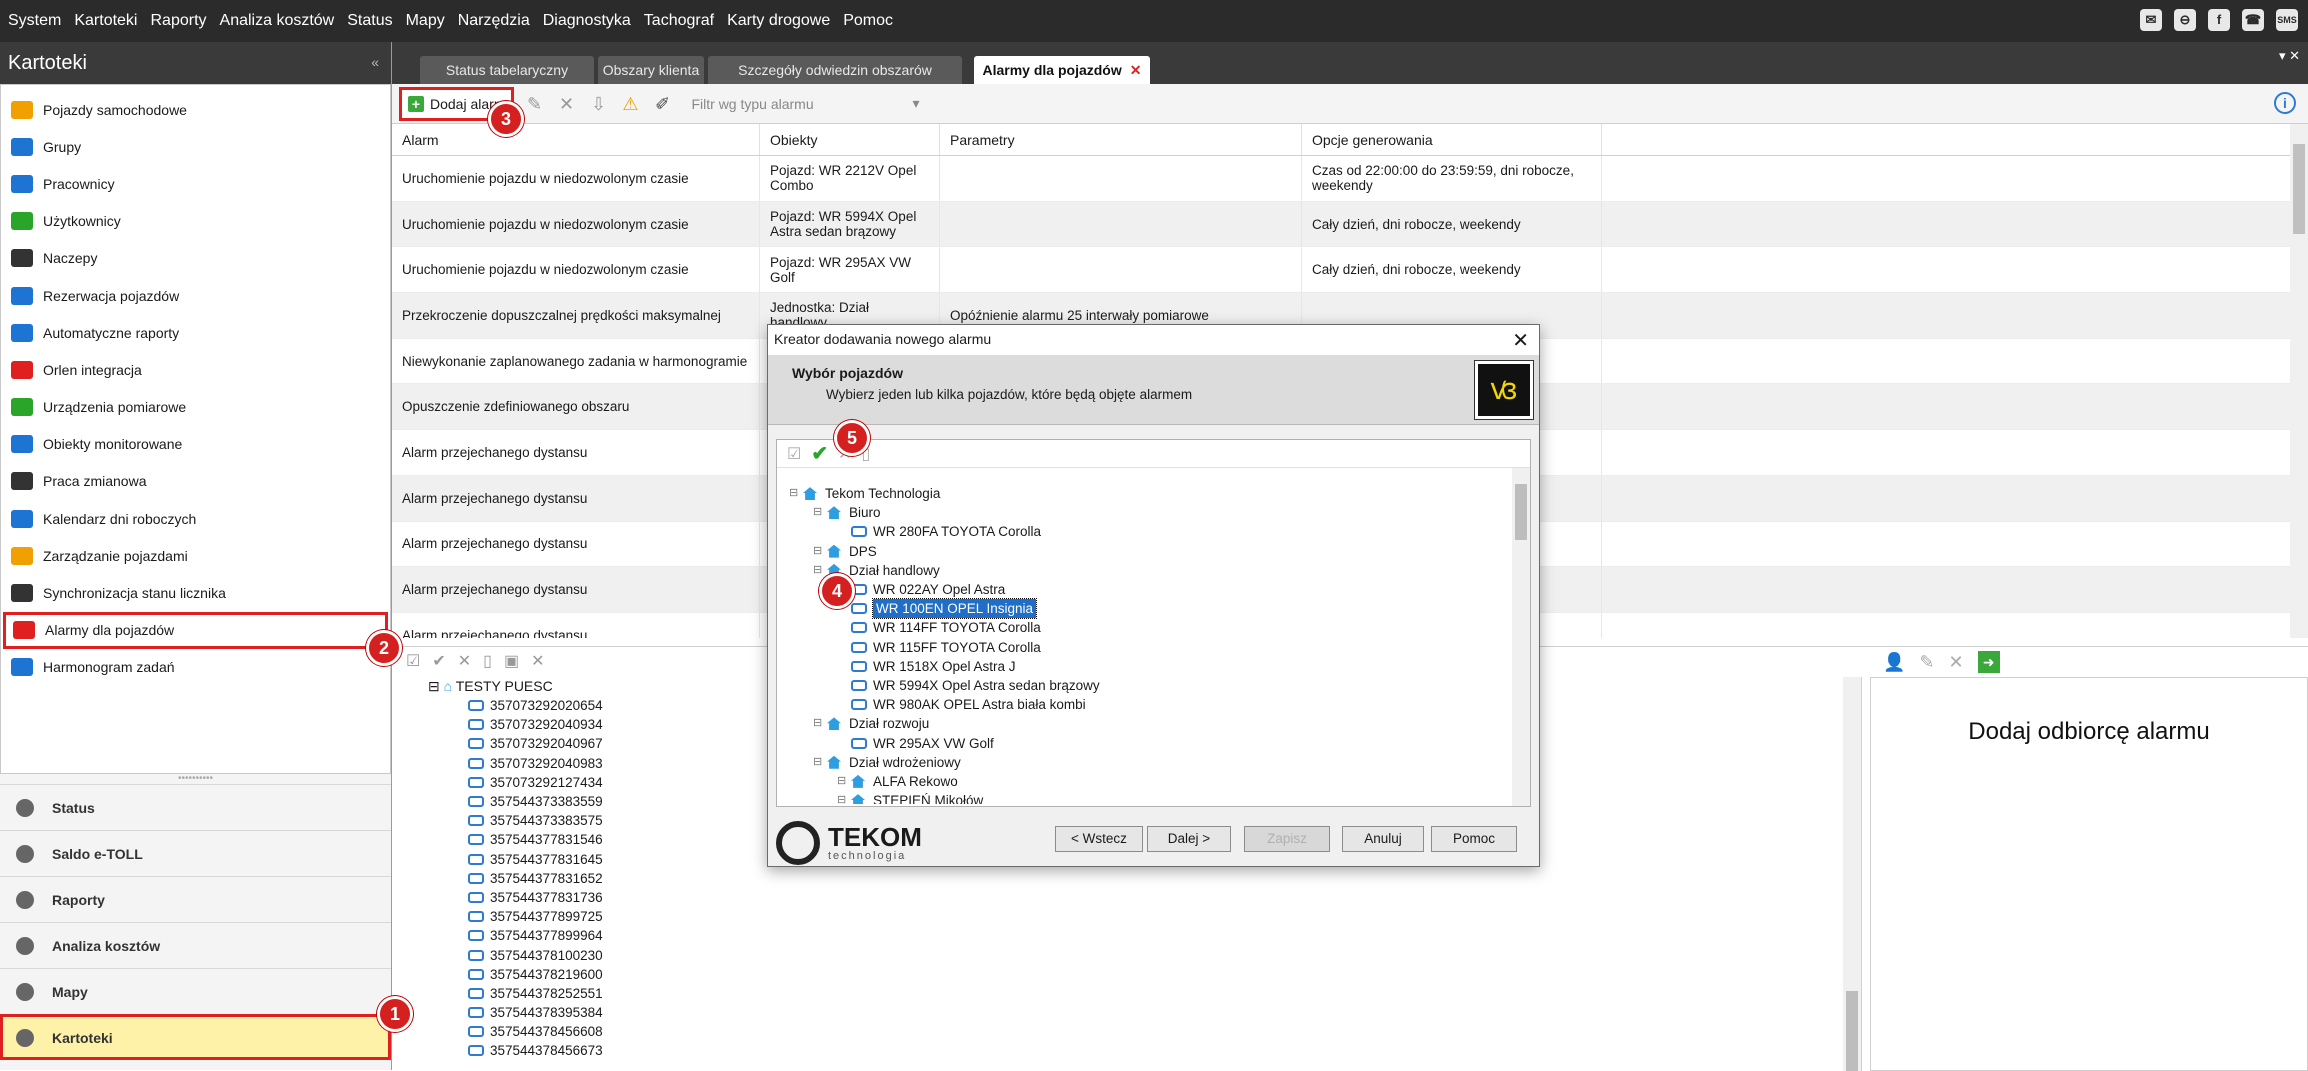 The image size is (2308, 1071). Describe the element at coordinates (105, 21) in the screenshot. I see `menu-kartoteki: Kartoteki` at that location.